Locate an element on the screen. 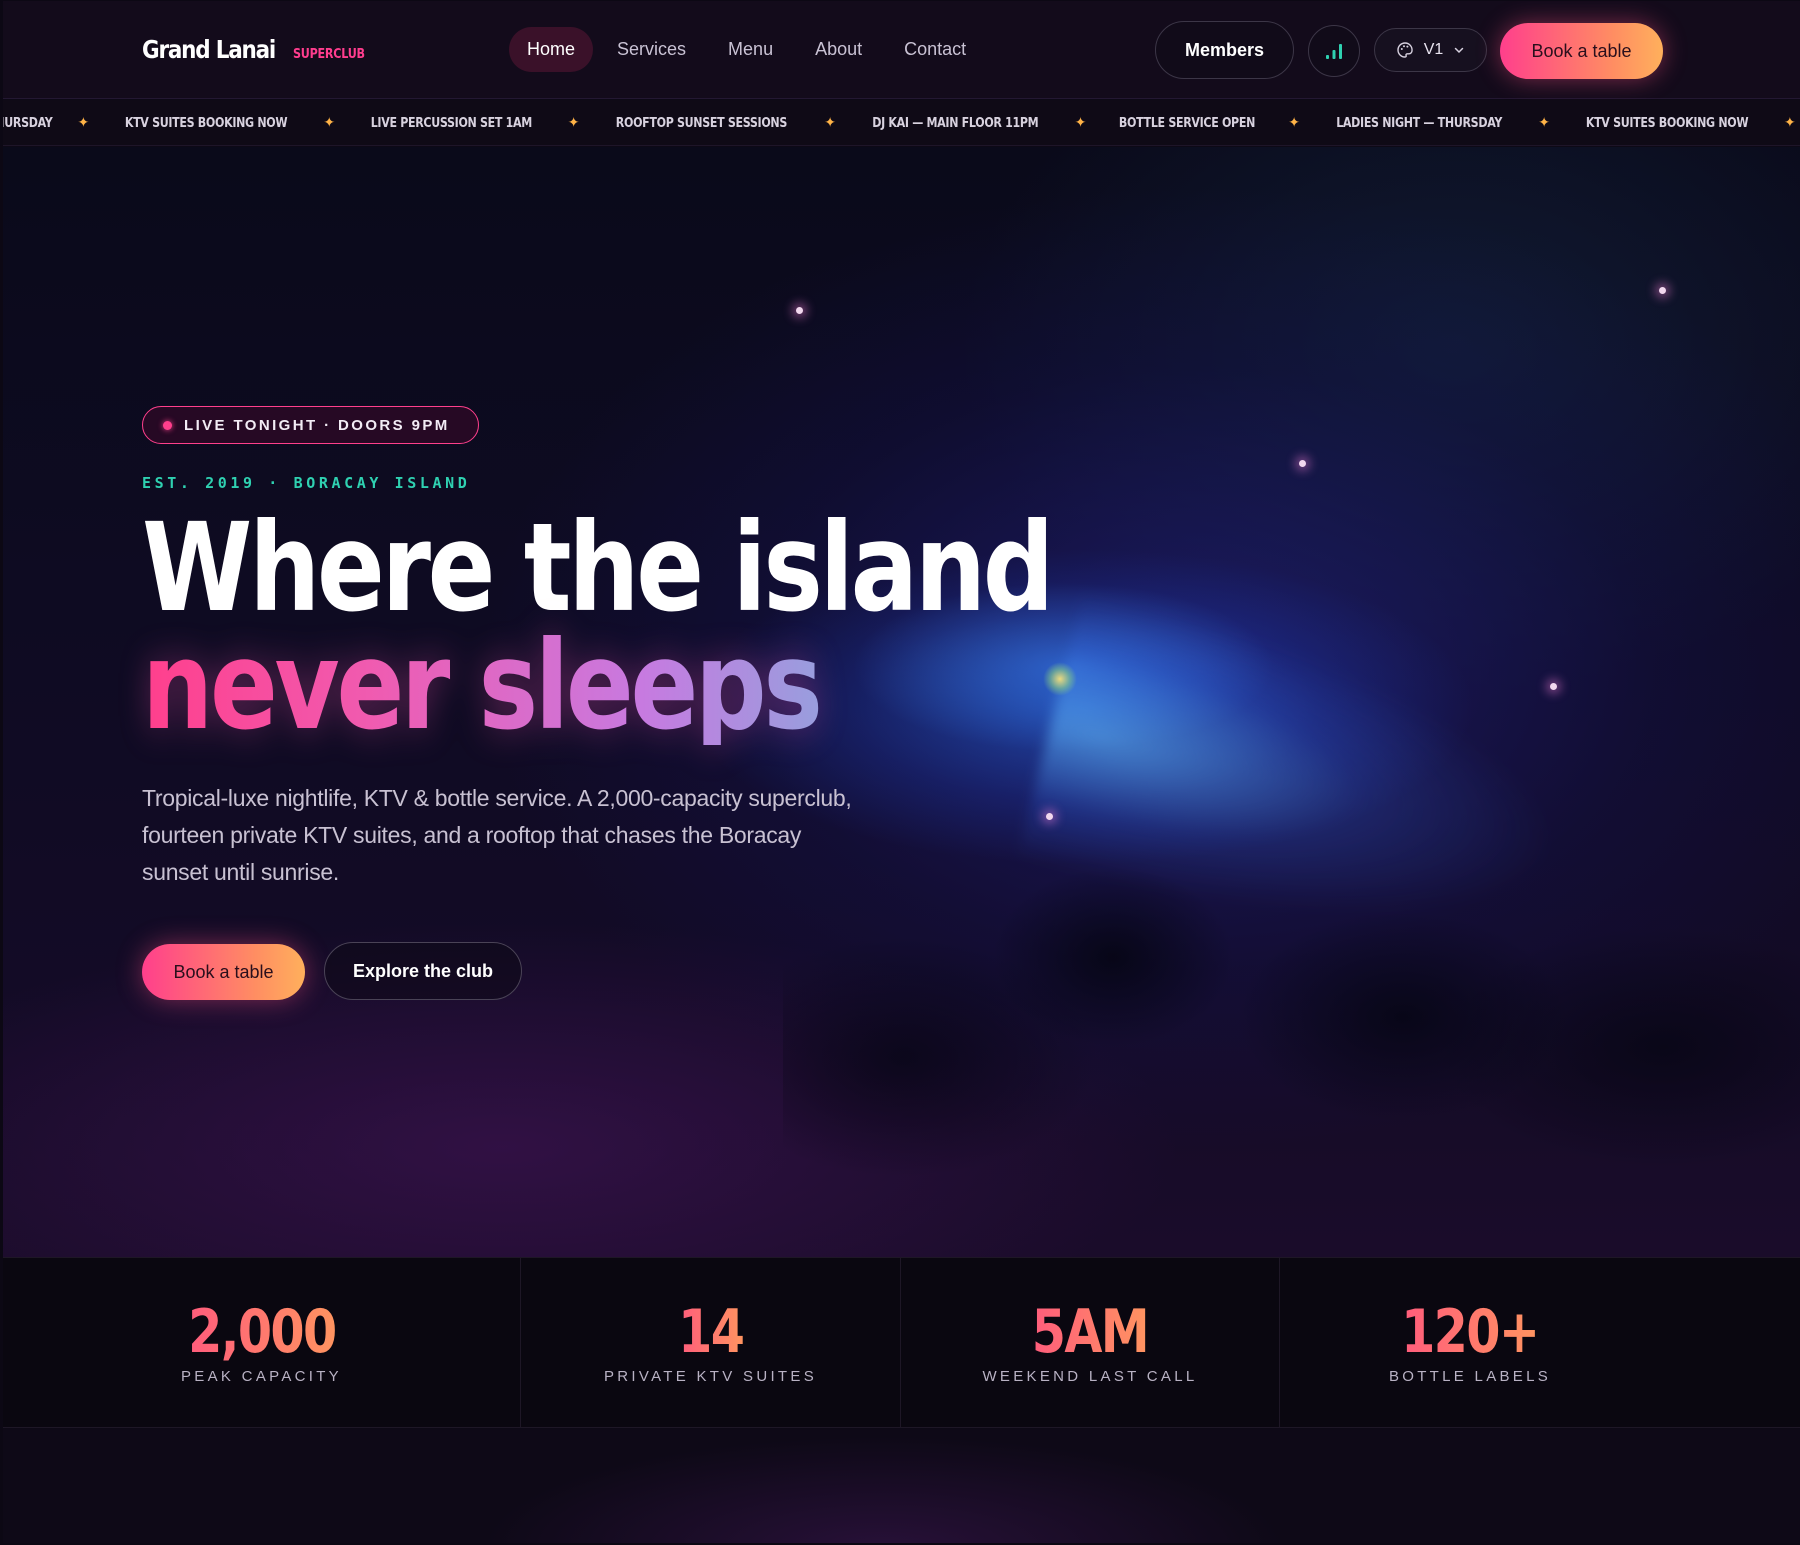 The image size is (1800, 1545). ticker-item: THURSDAY is located at coordinates (28, 122).